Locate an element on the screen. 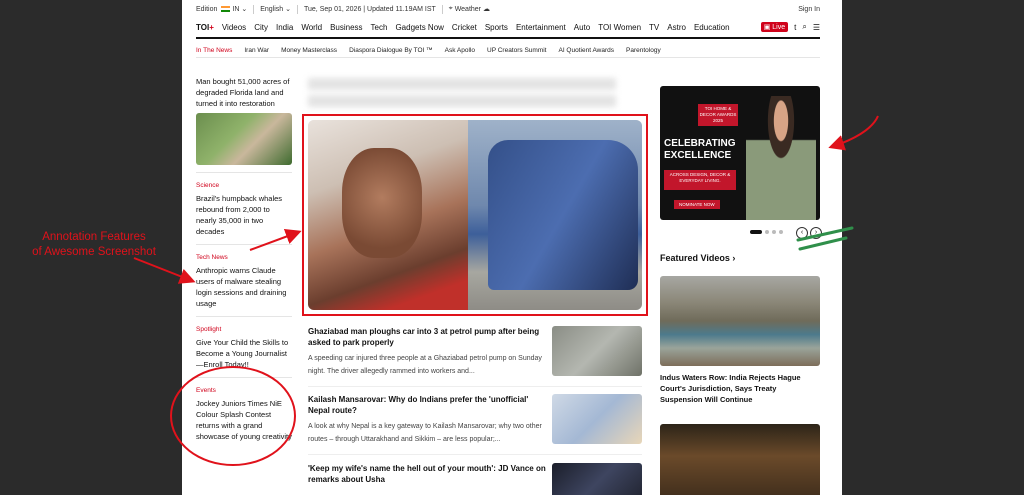 Image resolution: width=1024 pixels, height=495 pixels. annotation-arrow-ad is located at coordinates (853, 133).